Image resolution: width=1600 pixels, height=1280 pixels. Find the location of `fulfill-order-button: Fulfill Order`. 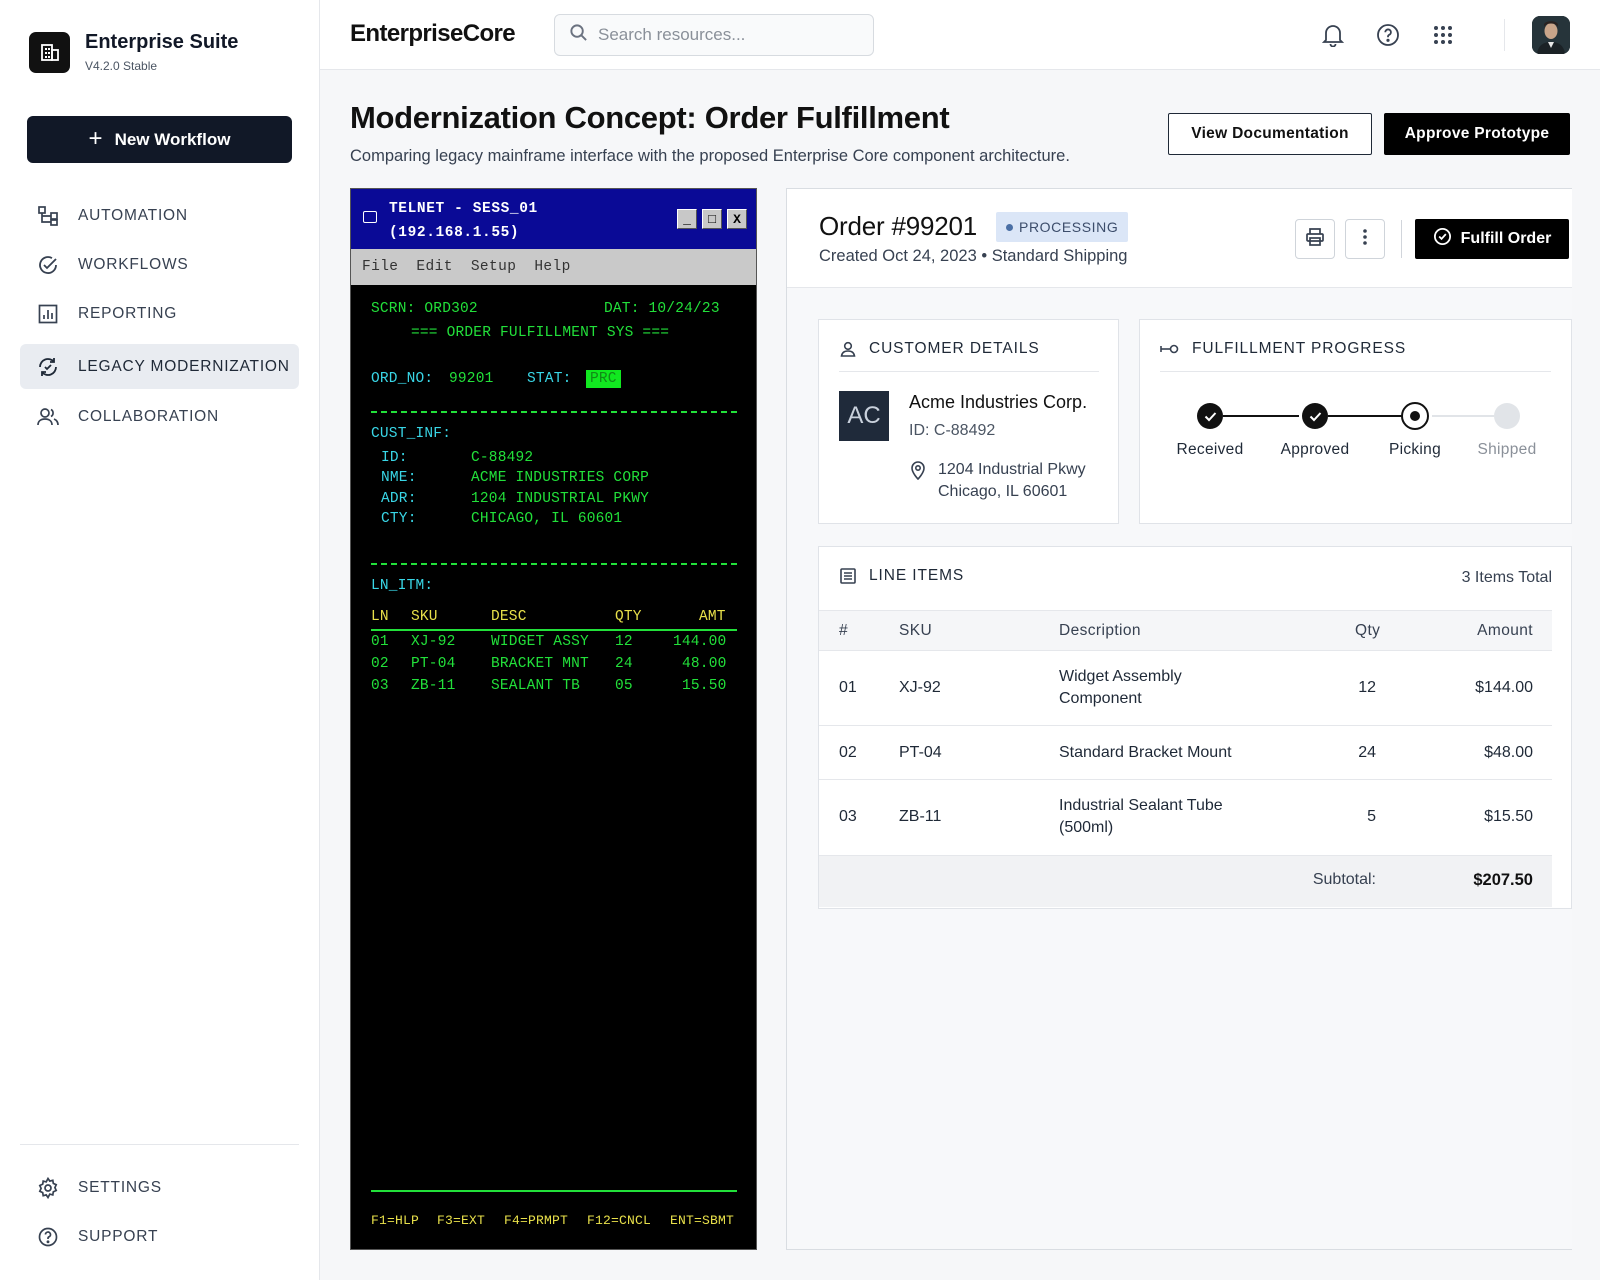

fulfill-order-button: Fulfill Order is located at coordinates (1492, 239).